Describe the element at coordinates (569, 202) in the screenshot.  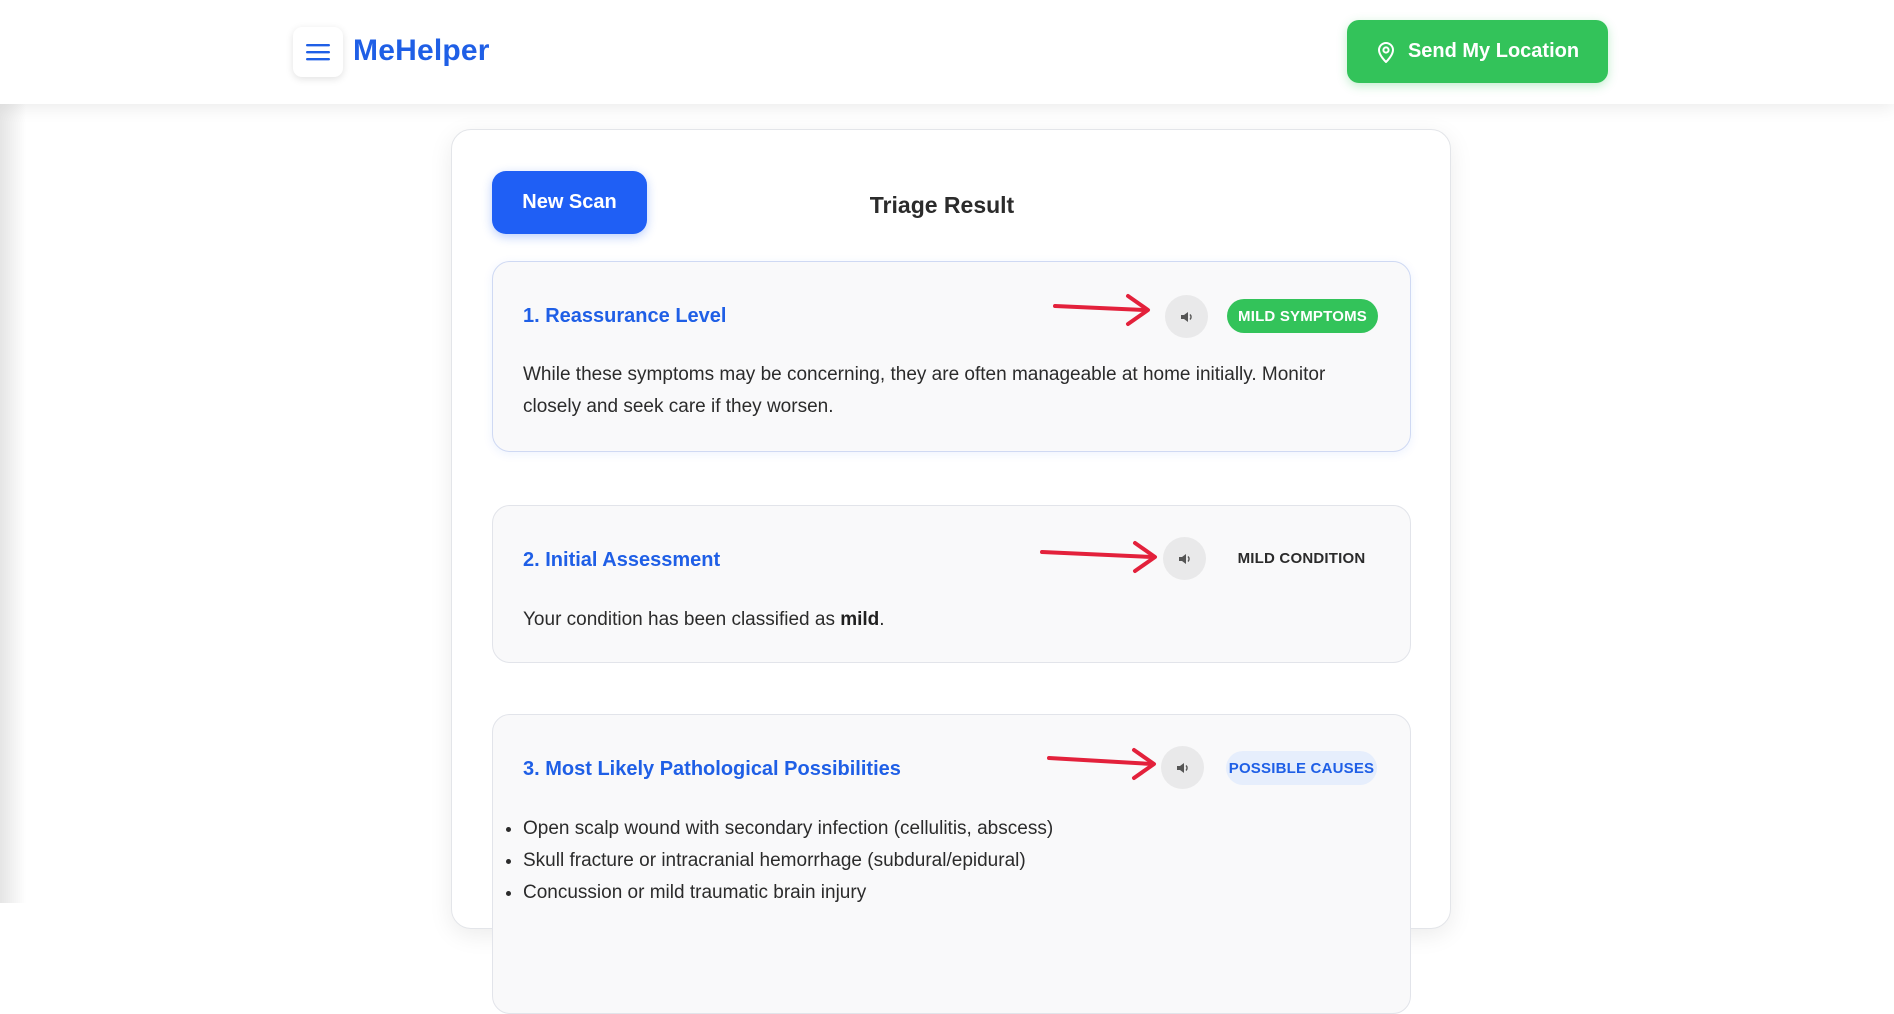
I see `new-scan-button: New Scan` at that location.